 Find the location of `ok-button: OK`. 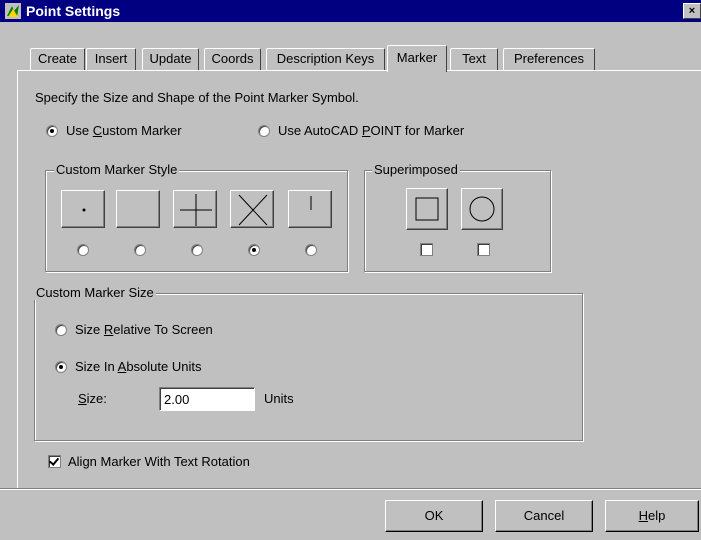

ok-button: OK is located at coordinates (434, 516).